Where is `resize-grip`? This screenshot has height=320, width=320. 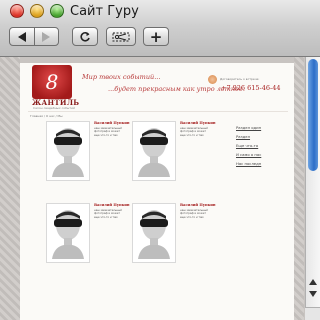 resize-grip is located at coordinates (312, 313).